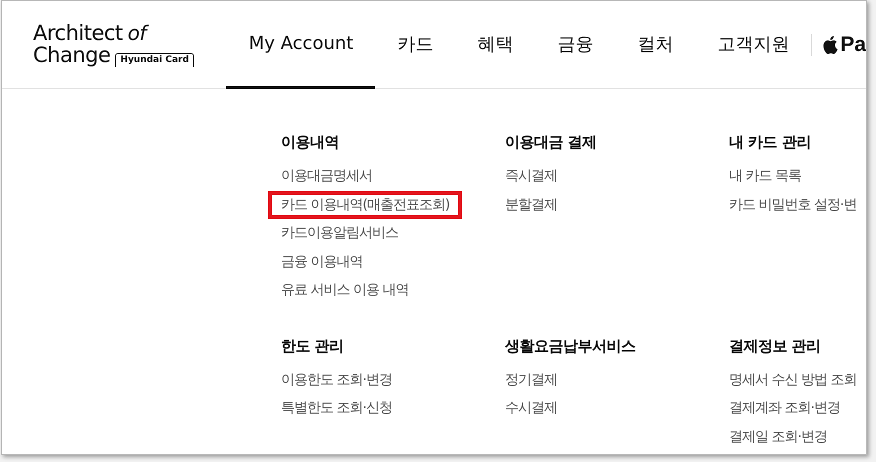 The width and height of the screenshot is (876, 462). I want to click on menu-link: 카드 비밀번호 설정·변, so click(791, 204).